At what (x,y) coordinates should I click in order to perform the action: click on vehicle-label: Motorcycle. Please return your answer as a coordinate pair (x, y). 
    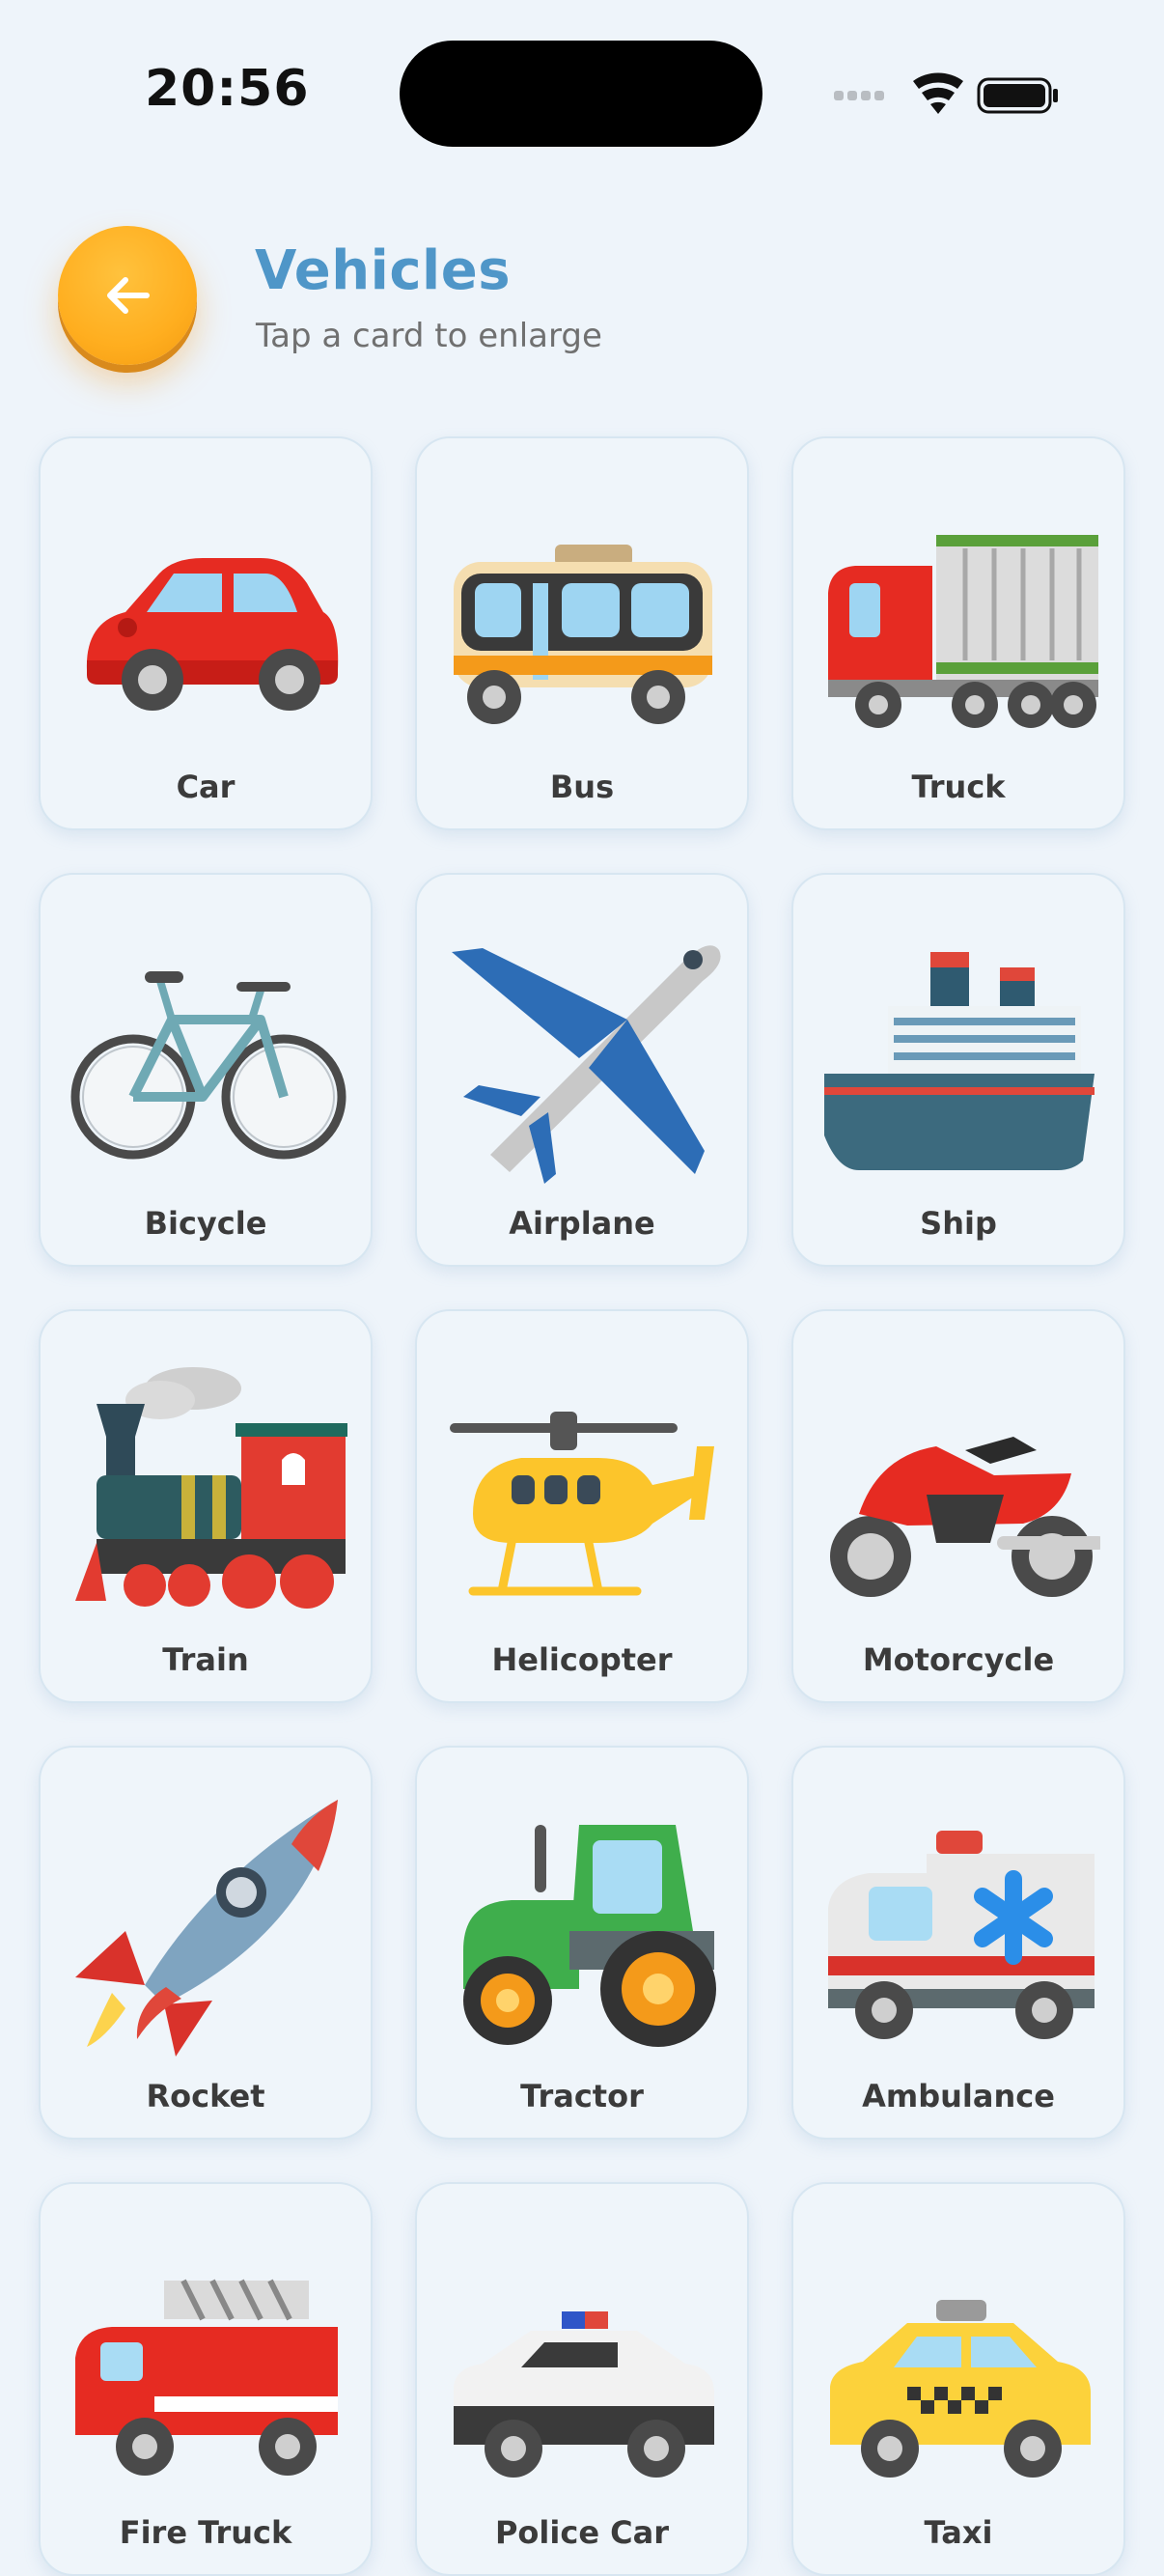
    Looking at the image, I should click on (959, 1660).